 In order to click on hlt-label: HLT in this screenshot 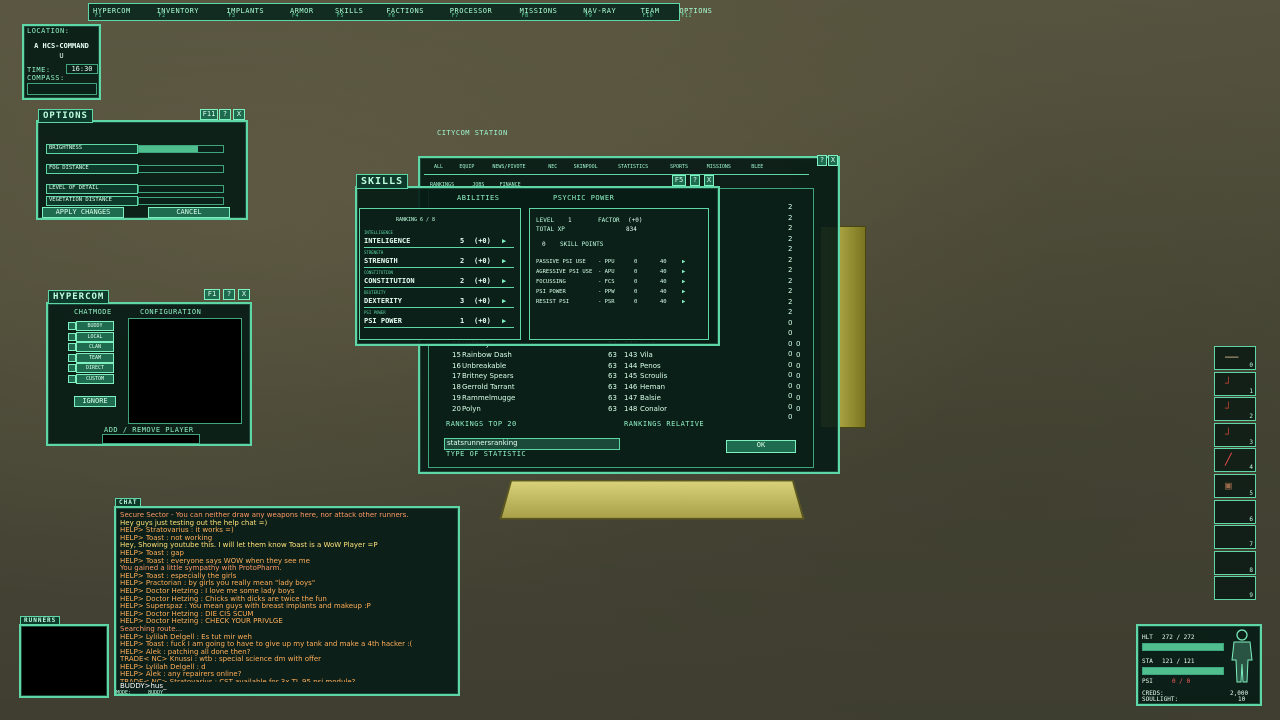, I will do `click(1147, 637)`.